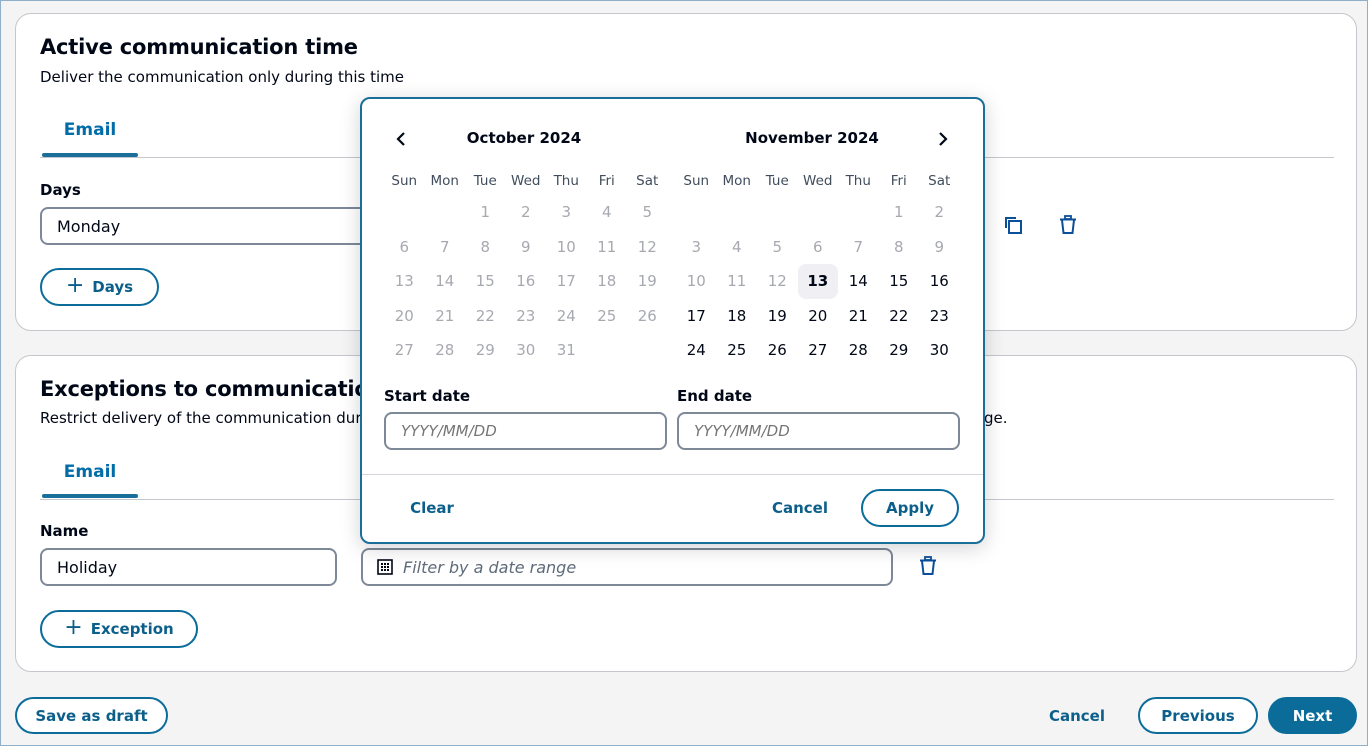  I want to click on calendar-day: 4, so click(736, 246).